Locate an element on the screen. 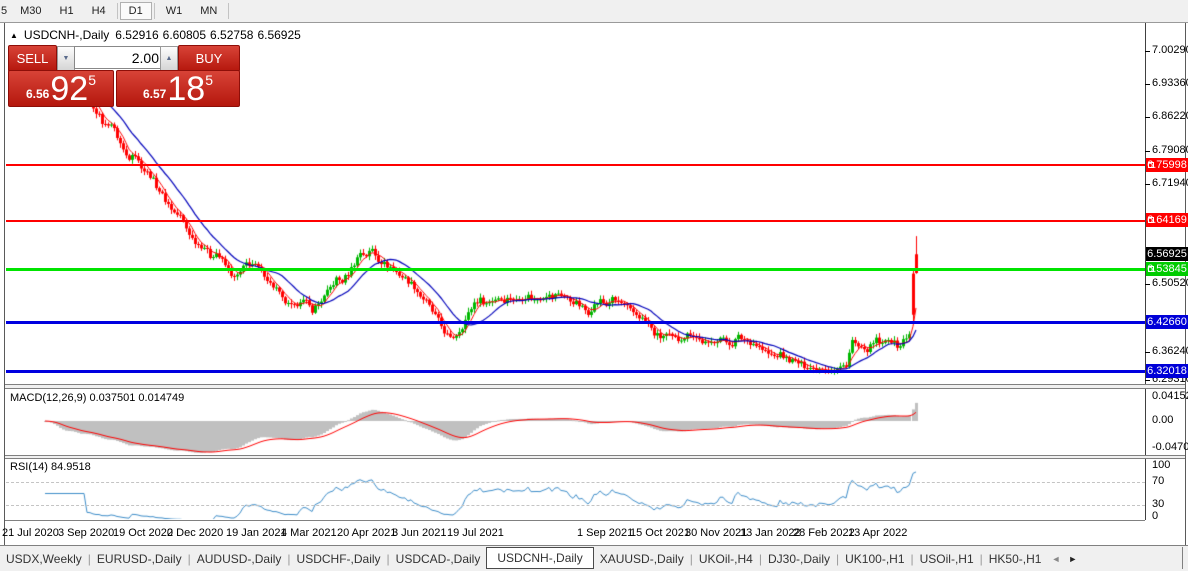 This screenshot has width=1188, height=571. one-click-trading-panel: SELL ▼ ▲ BUY 6.56 92 5 6.57 18 5 is located at coordinates (124, 76).